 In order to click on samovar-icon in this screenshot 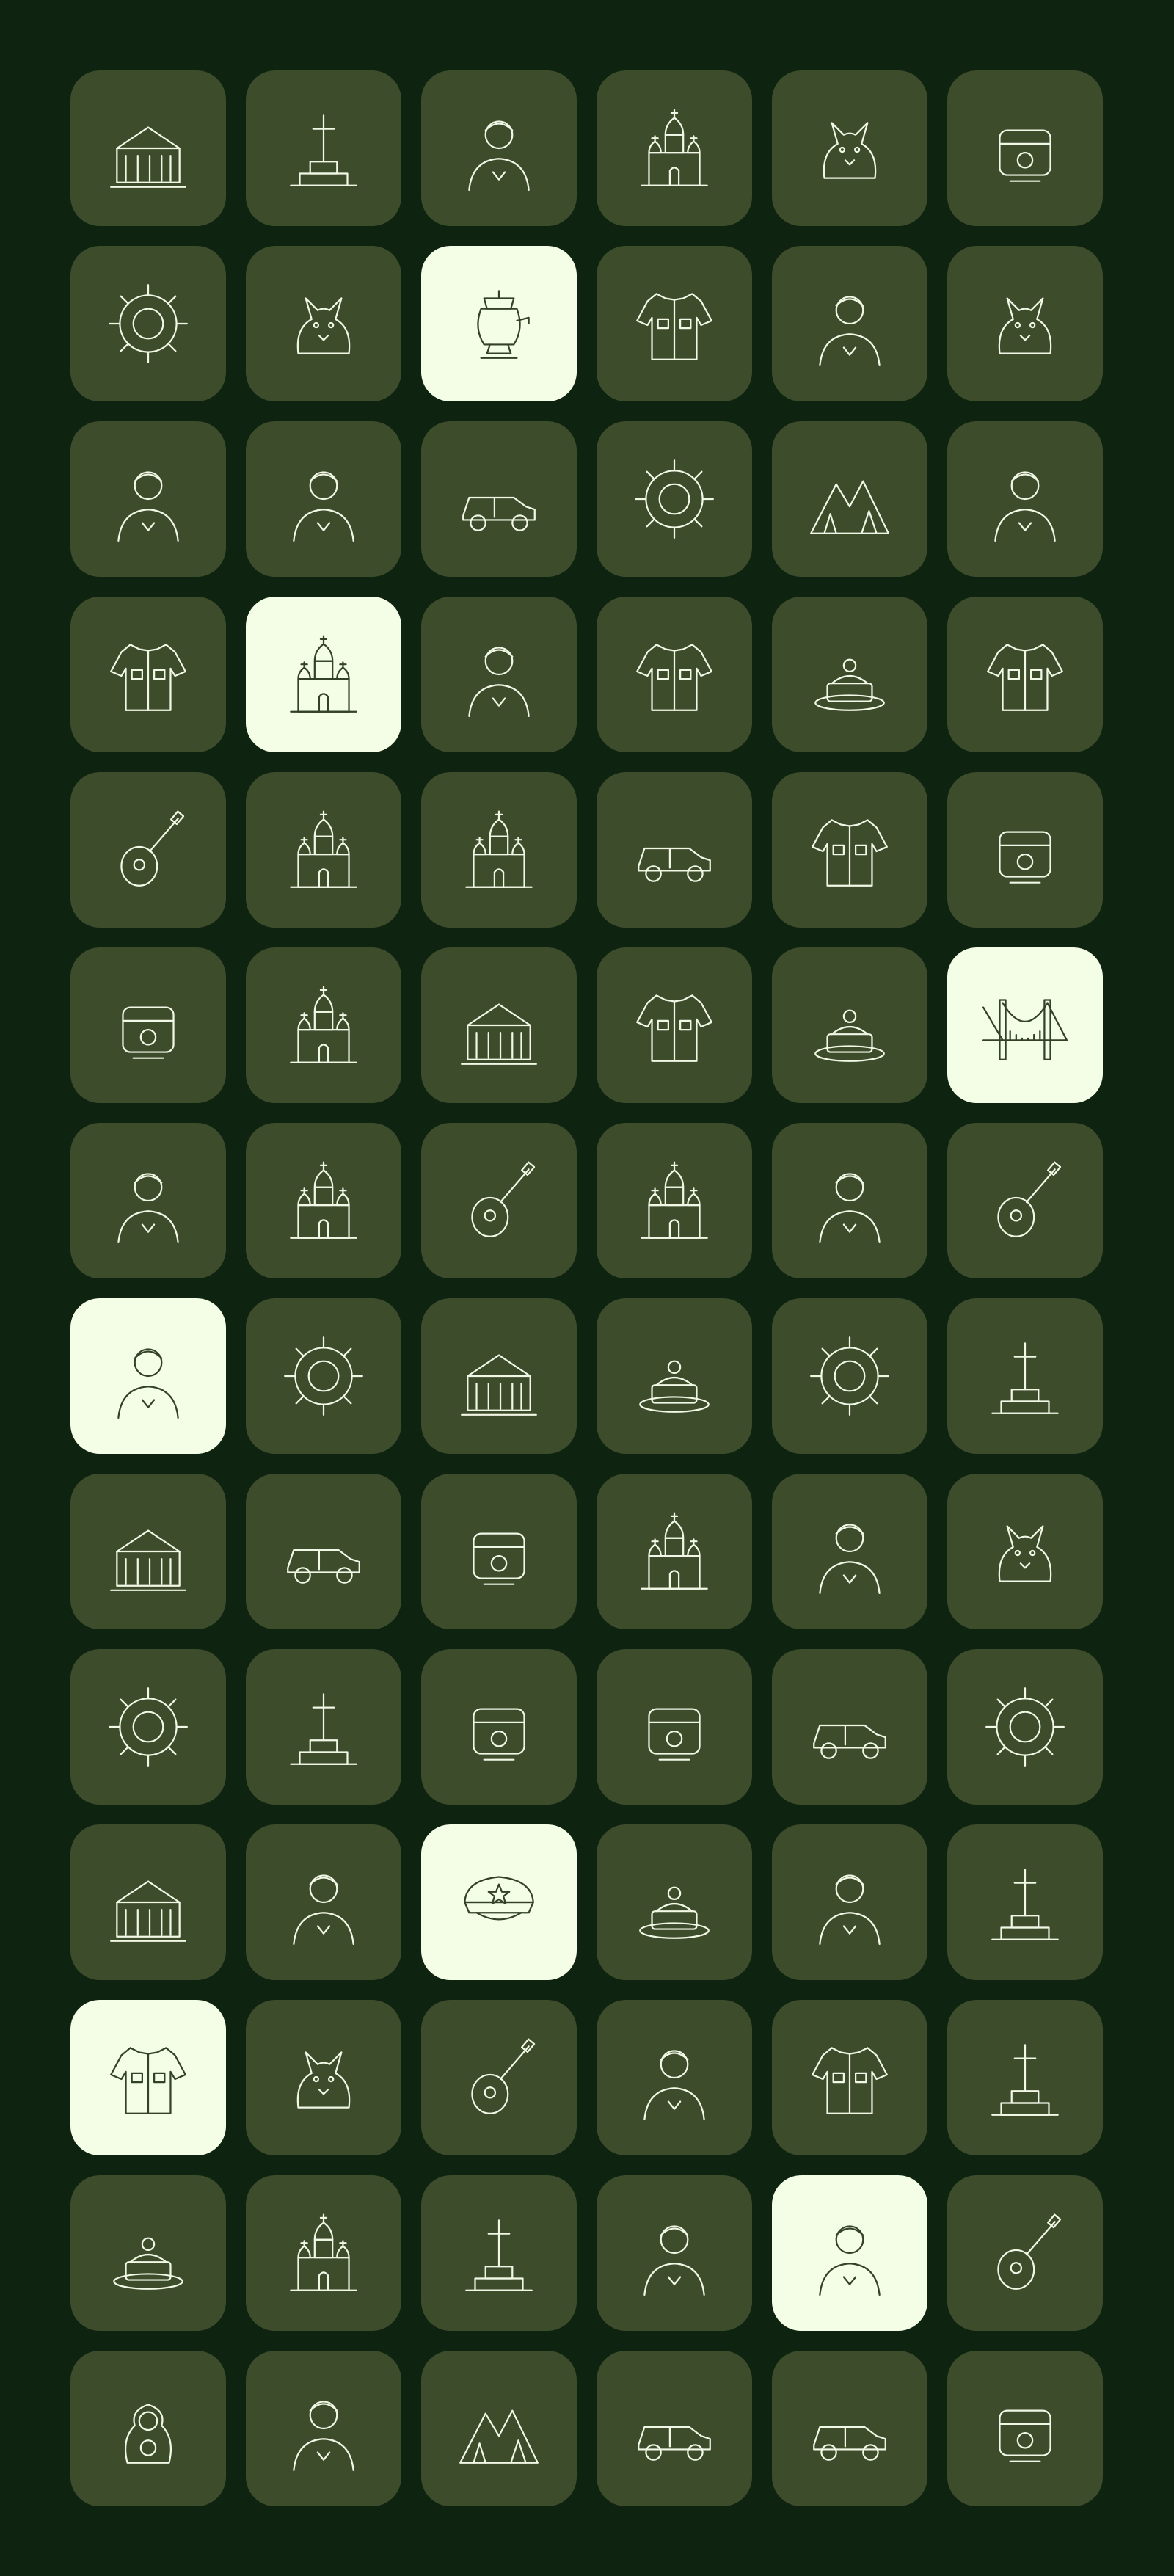, I will do `click(503, 324)`.